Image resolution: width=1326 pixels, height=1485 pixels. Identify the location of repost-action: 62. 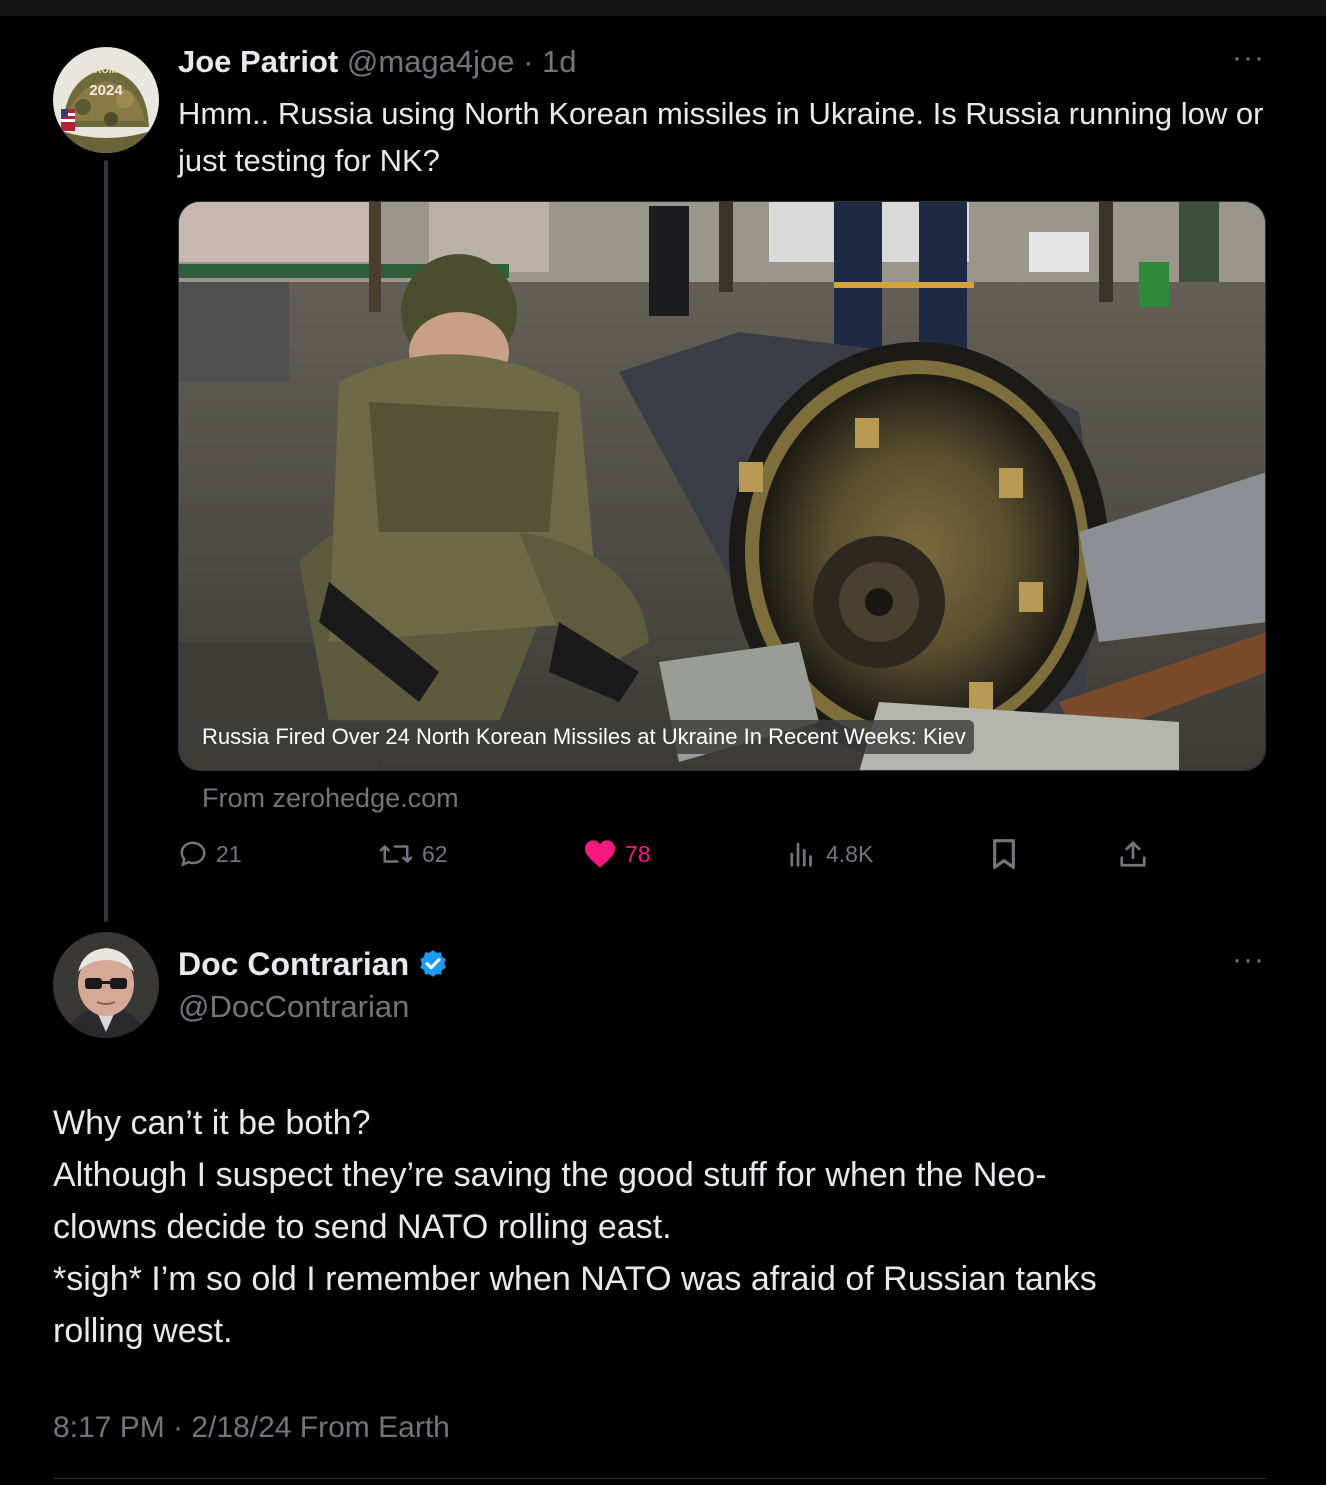
(413, 854).